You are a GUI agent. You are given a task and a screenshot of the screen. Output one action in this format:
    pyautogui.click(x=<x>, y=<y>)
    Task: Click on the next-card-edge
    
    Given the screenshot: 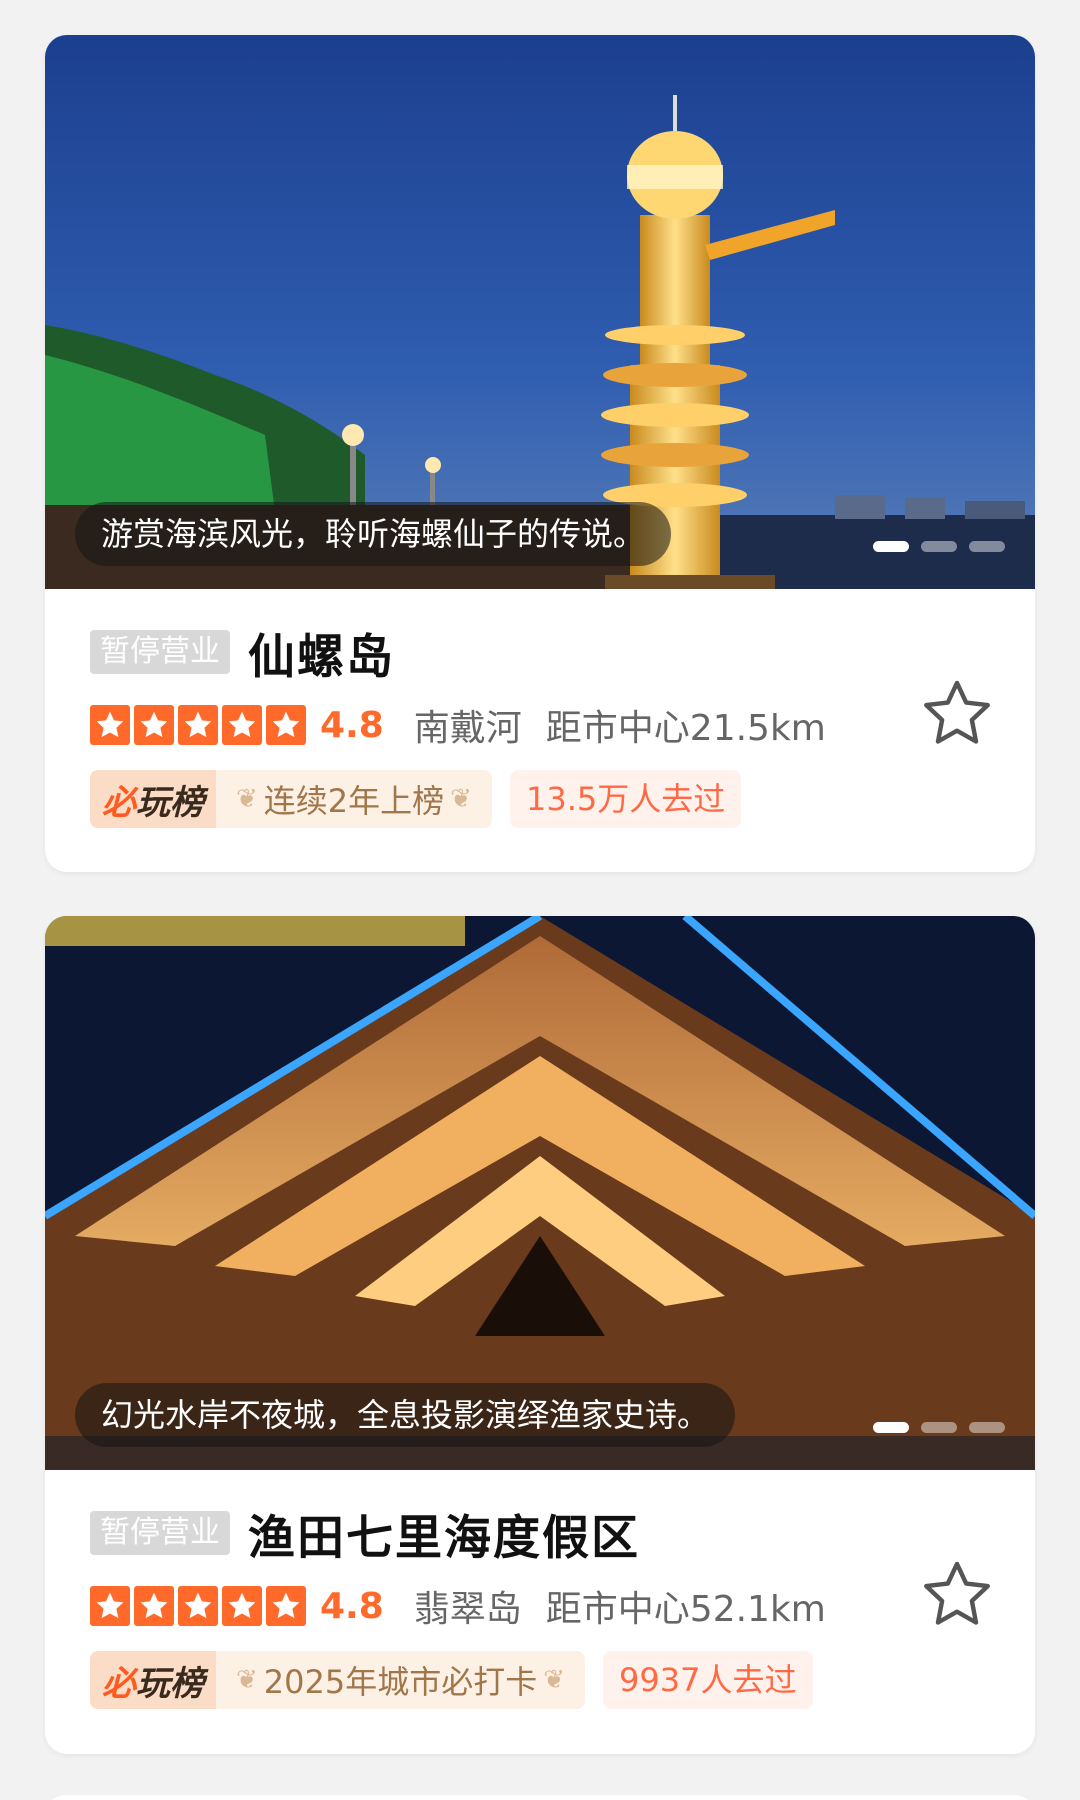 What is the action you would take?
    pyautogui.click(x=540, y=1797)
    